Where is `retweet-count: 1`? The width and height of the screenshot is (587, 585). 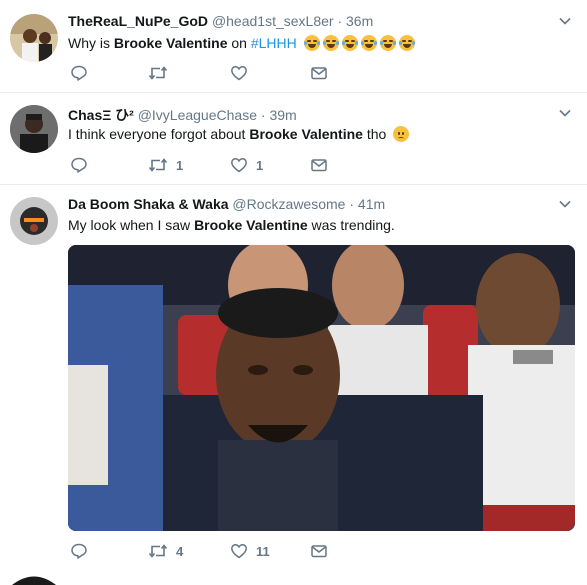 retweet-count: 1 is located at coordinates (180, 165).